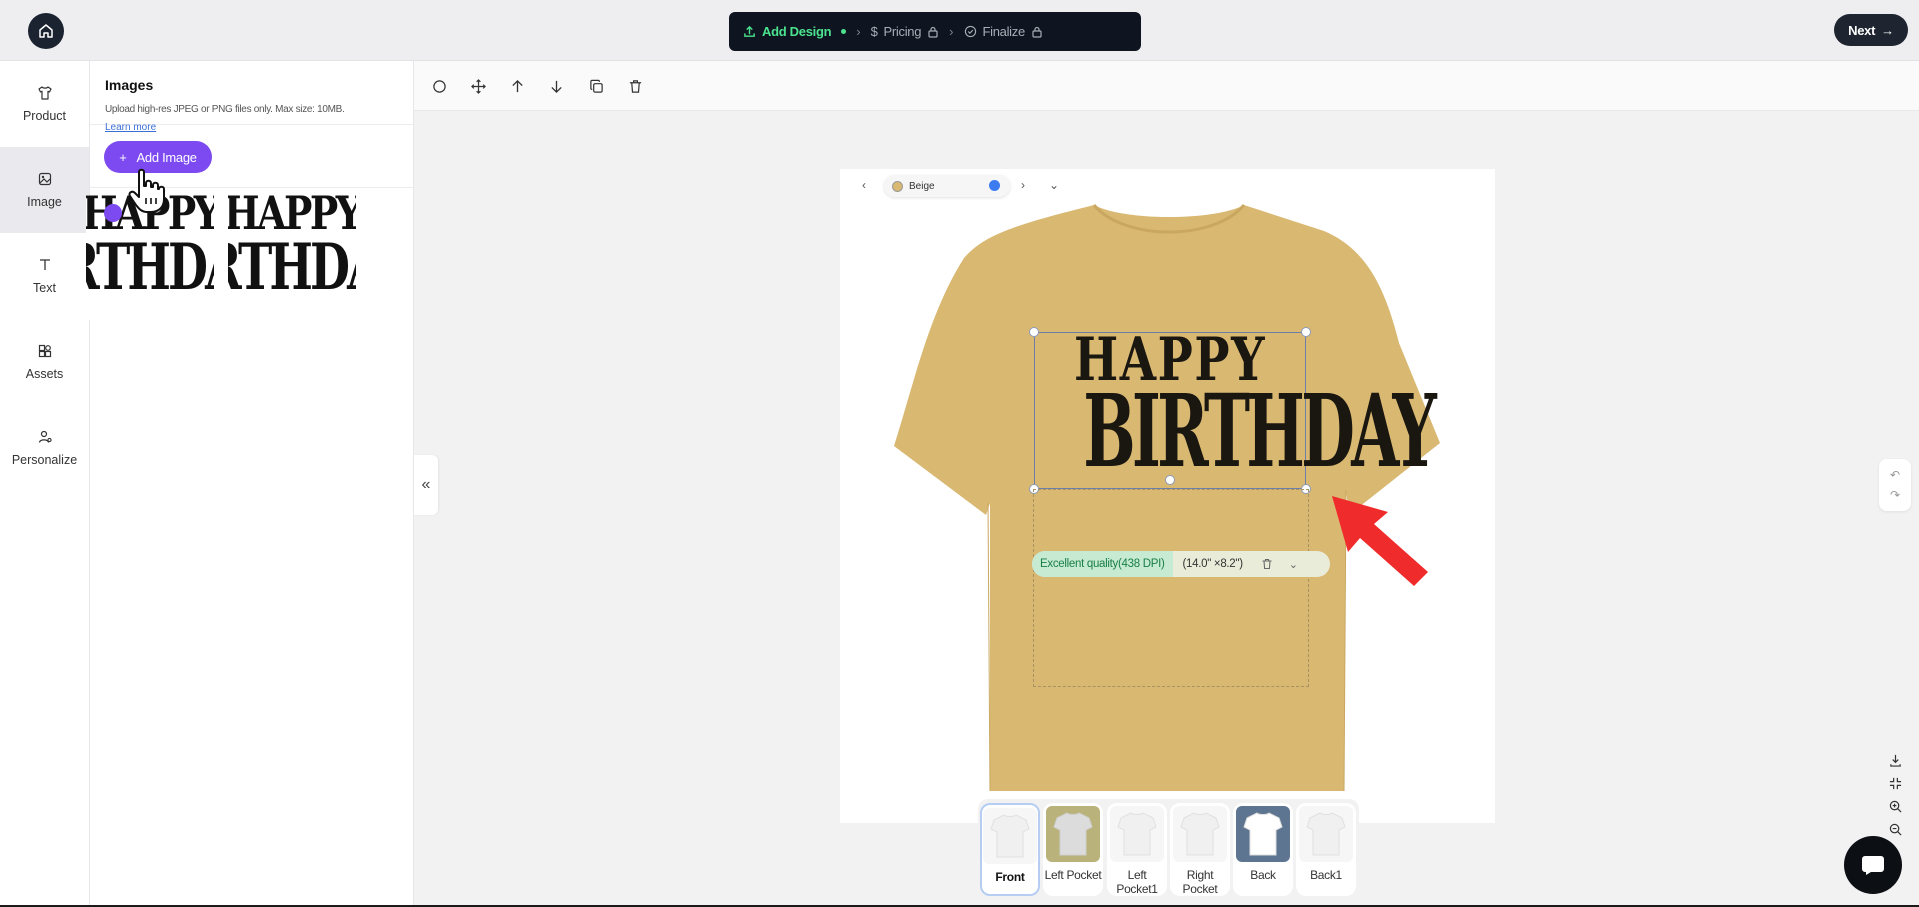 The image size is (1919, 907). What do you see at coordinates (130, 127) in the screenshot?
I see `learn-more-link: Learn more` at bounding box center [130, 127].